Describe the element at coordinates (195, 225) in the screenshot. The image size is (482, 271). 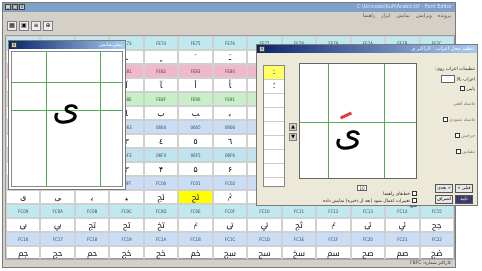
I see `glyph-cell: ﰎ` at that location.